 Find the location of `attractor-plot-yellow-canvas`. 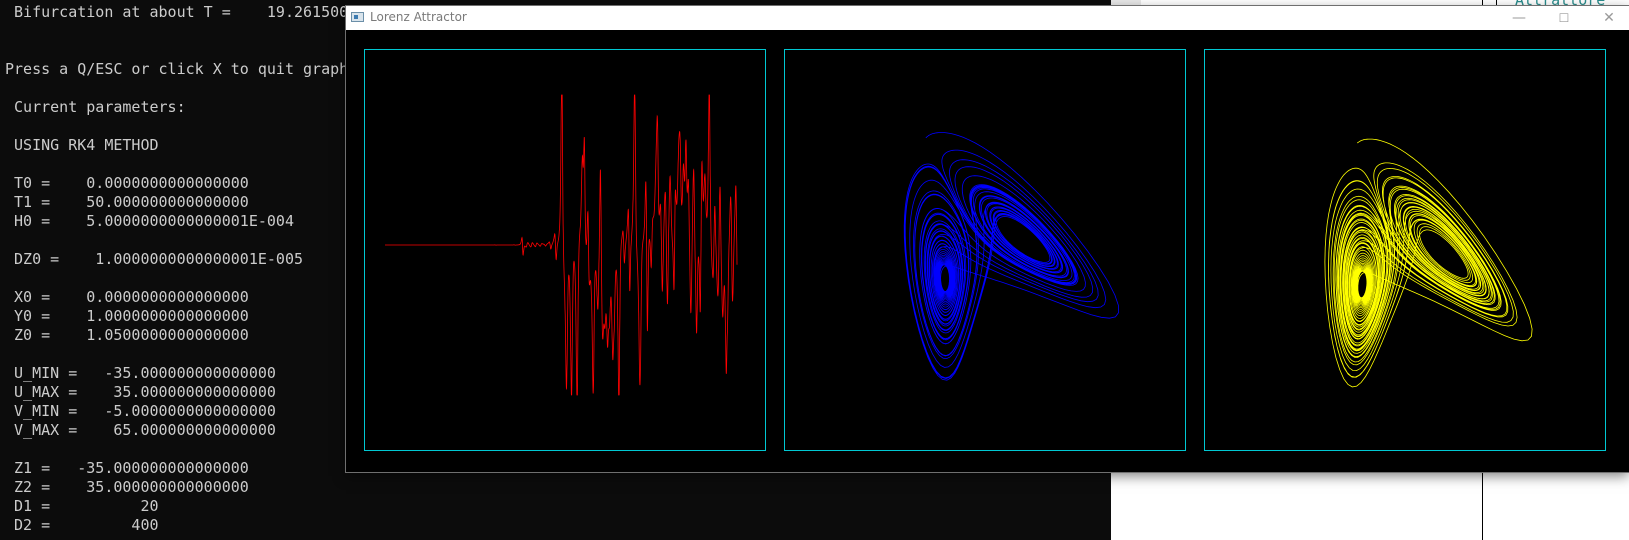

attractor-plot-yellow-canvas is located at coordinates (1428, 263).